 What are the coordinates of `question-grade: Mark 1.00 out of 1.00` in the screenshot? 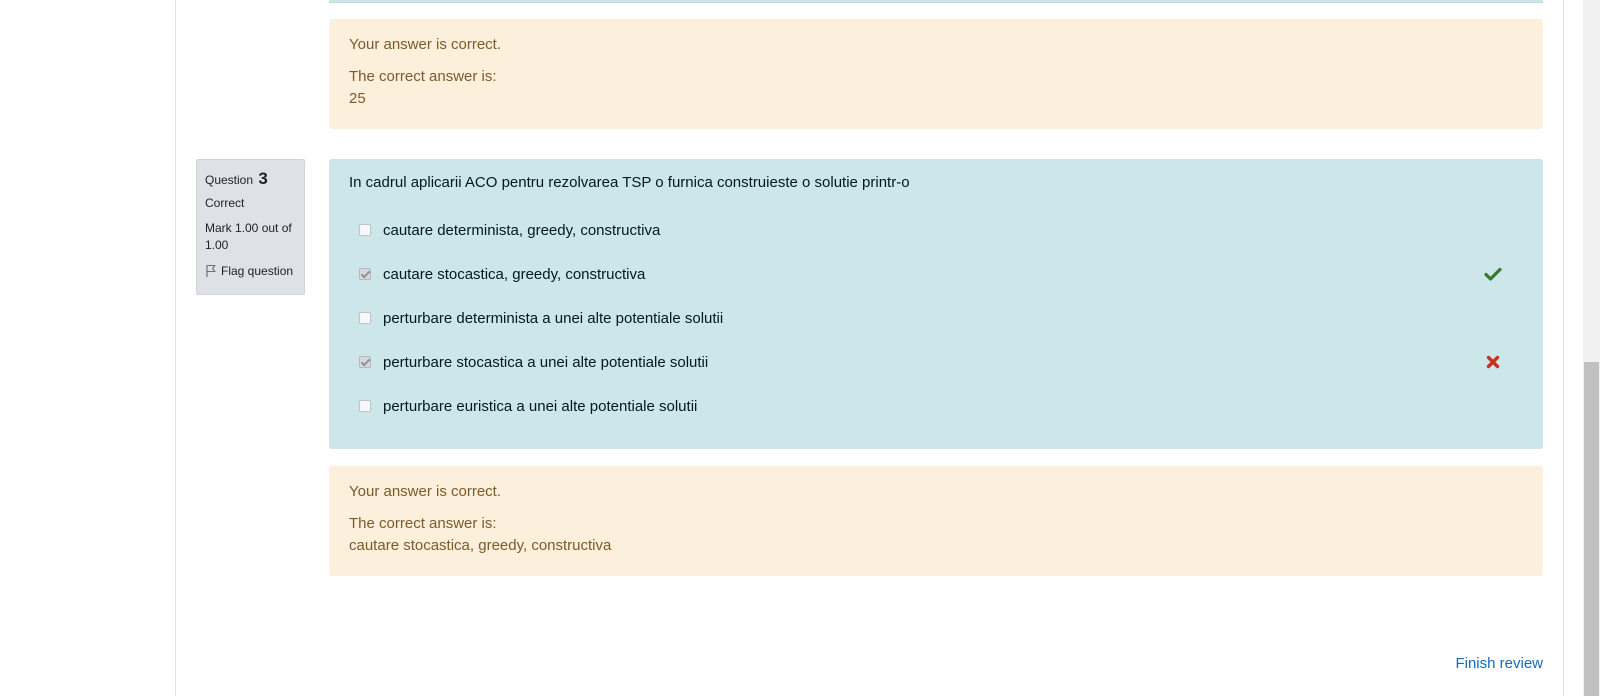 It's located at (248, 236).